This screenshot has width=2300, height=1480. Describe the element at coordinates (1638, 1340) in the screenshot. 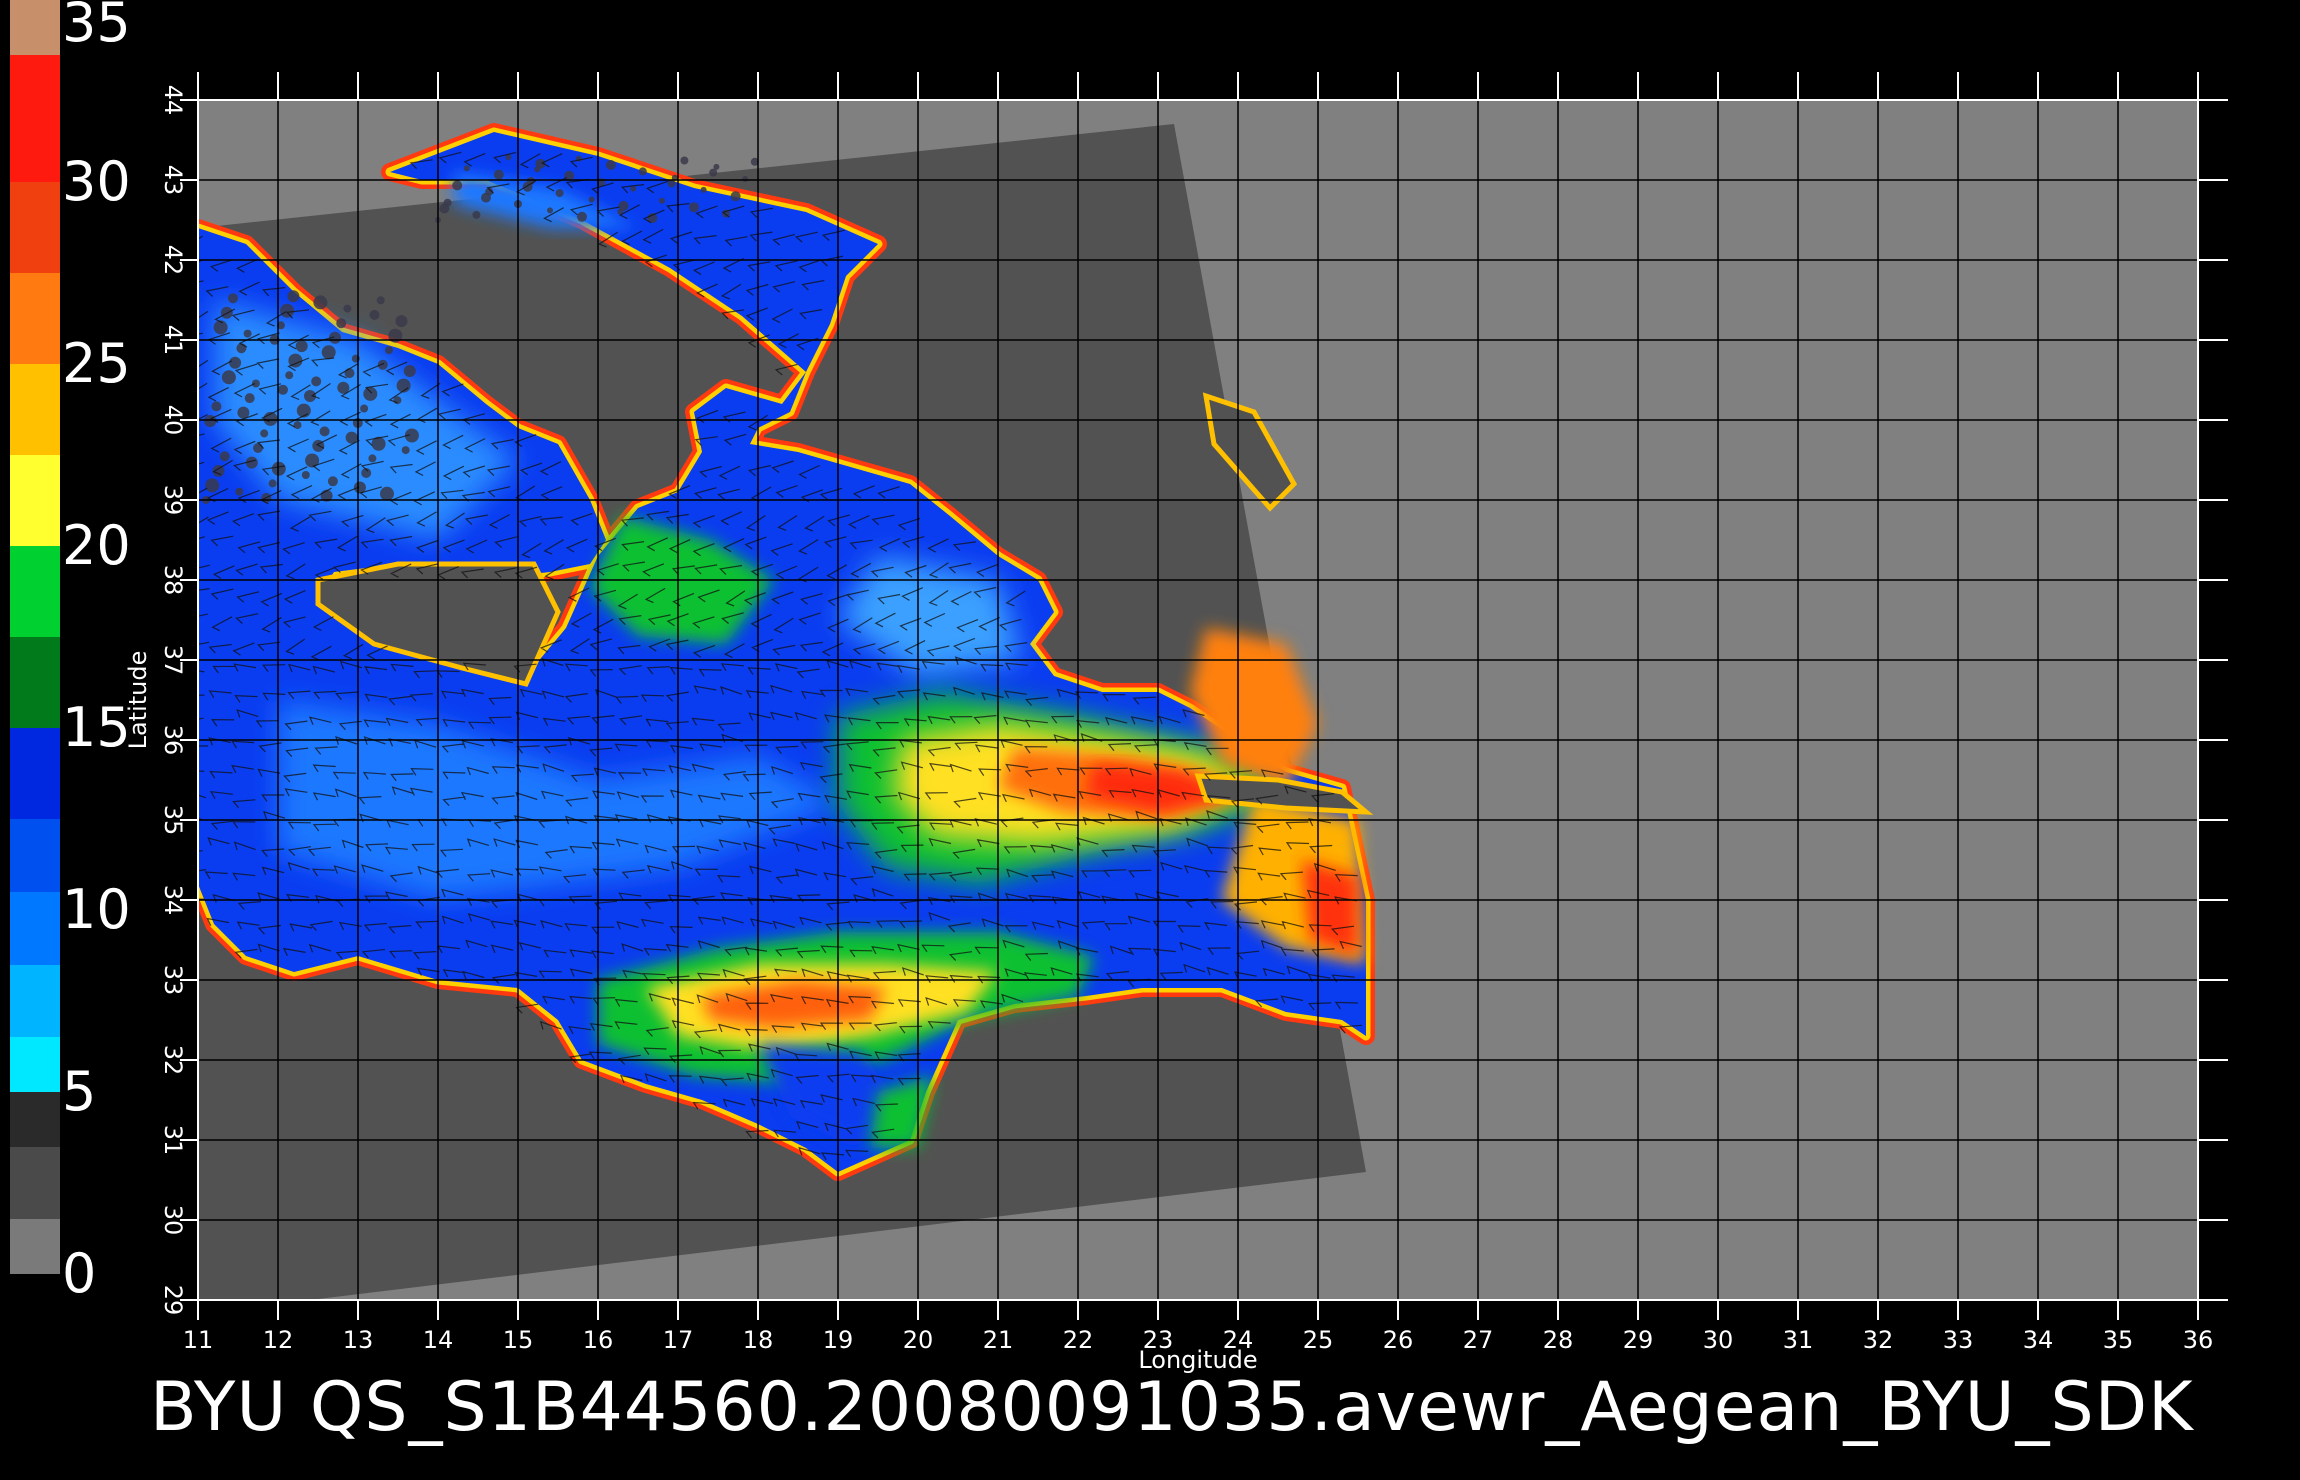

I see `longitude-tick-label: 29` at that location.